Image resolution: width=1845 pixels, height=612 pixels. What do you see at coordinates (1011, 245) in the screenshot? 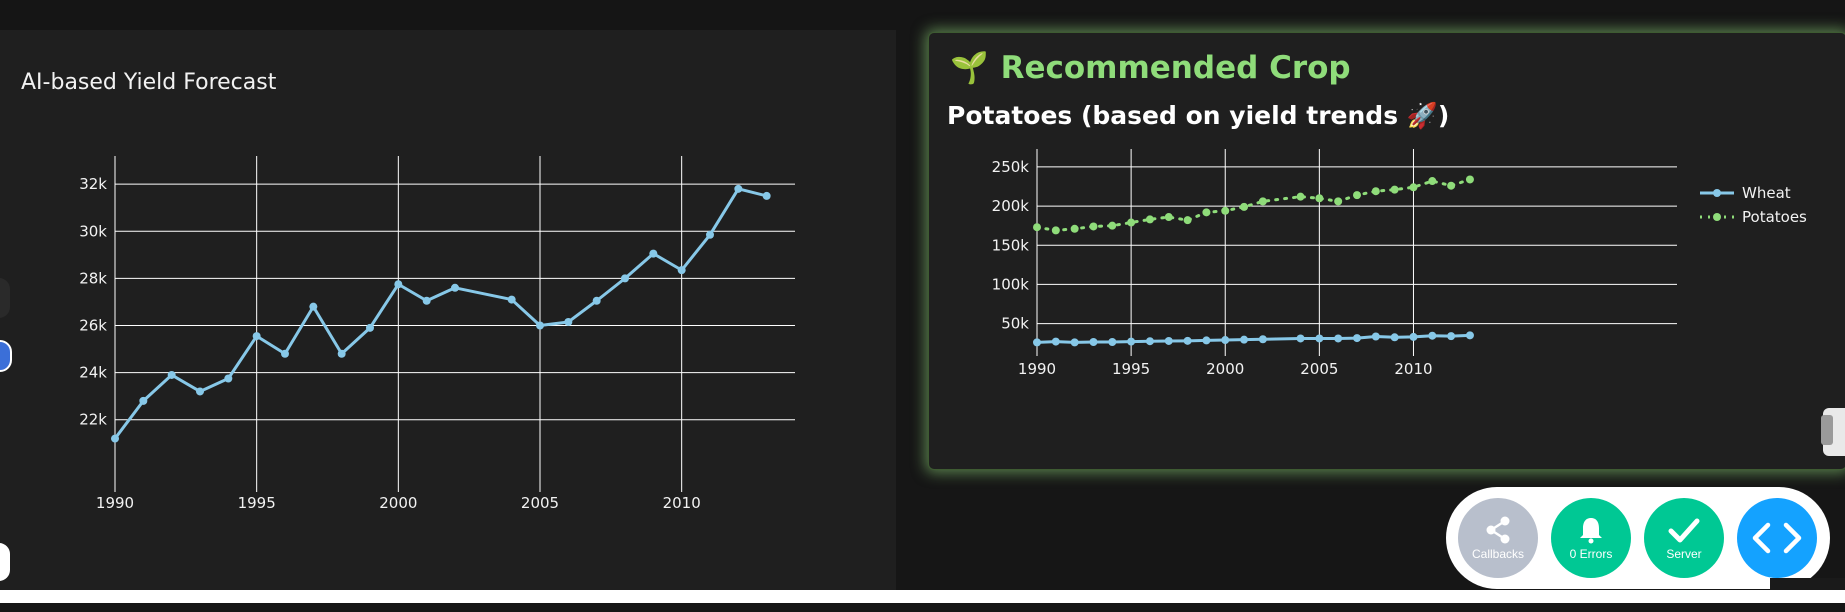
I see `y-tick-label: 150k` at bounding box center [1011, 245].